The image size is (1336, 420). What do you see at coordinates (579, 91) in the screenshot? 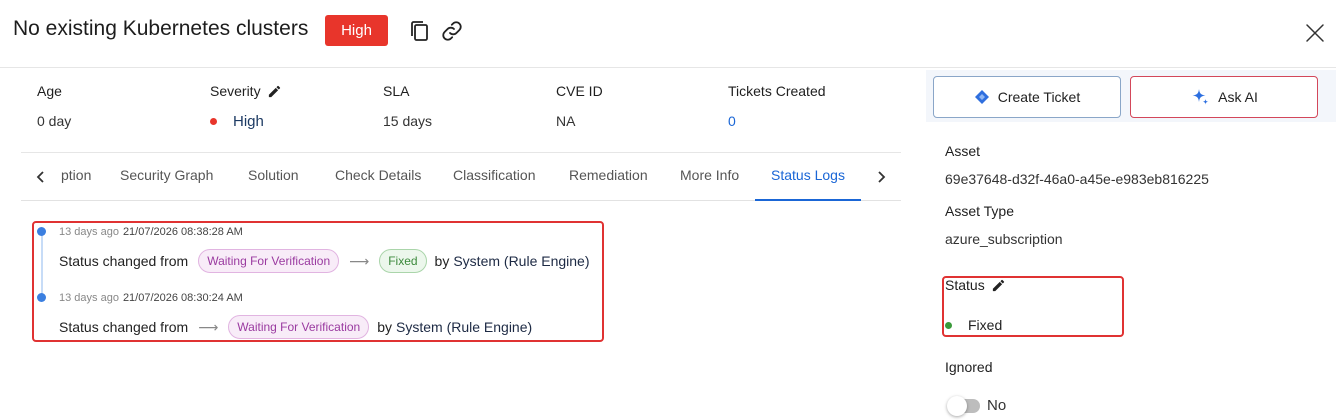
I see `cve-label: CVE ID` at bounding box center [579, 91].